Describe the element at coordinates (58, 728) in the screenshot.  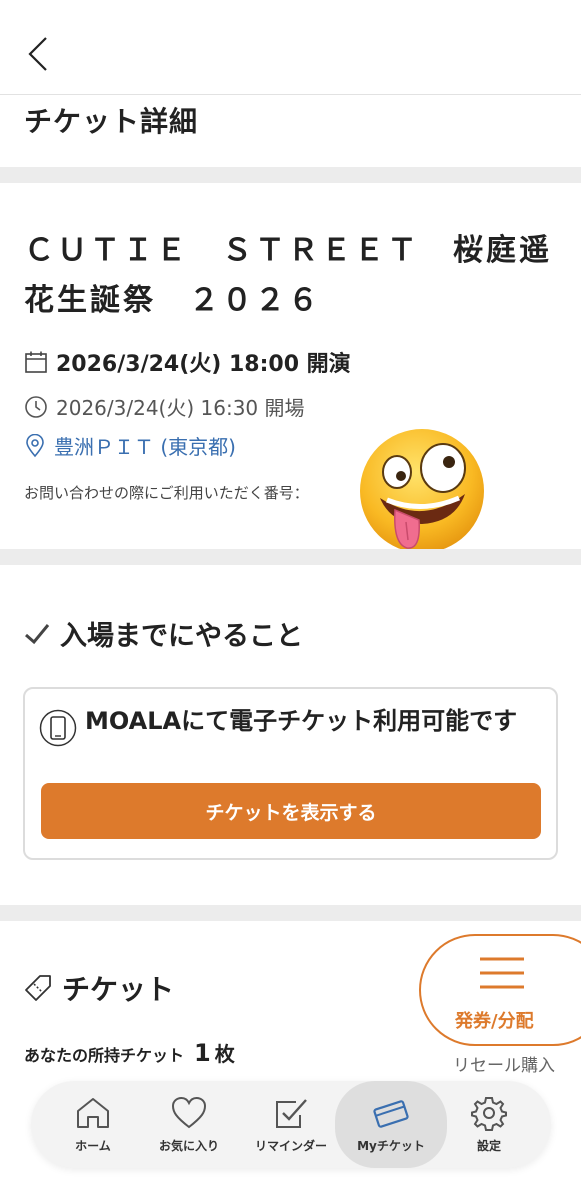
I see `smartphone-icon` at that location.